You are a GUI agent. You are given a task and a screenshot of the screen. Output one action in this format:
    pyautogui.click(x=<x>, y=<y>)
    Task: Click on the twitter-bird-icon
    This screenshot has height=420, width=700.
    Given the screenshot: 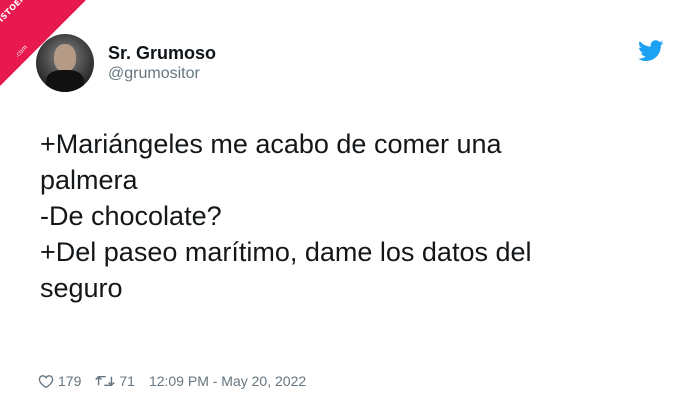 What is the action you would take?
    pyautogui.click(x=651, y=51)
    